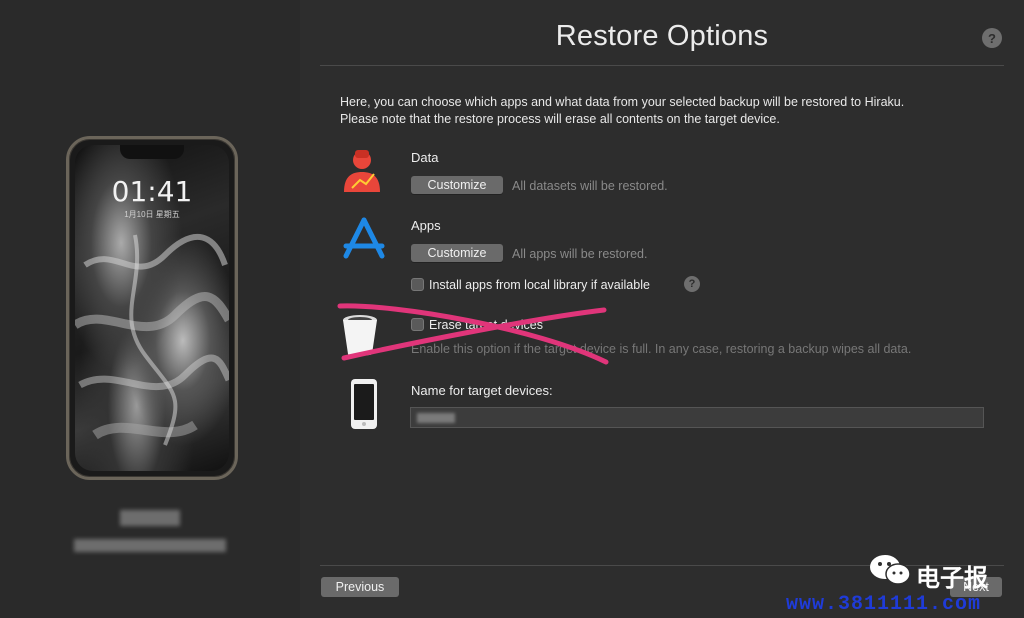  I want to click on app-store-icon, so click(364, 238).